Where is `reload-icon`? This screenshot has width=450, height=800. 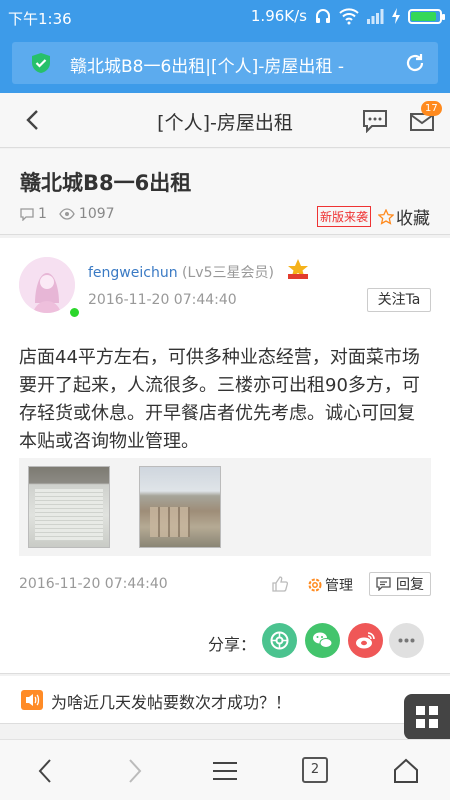
reload-icon is located at coordinates (415, 63).